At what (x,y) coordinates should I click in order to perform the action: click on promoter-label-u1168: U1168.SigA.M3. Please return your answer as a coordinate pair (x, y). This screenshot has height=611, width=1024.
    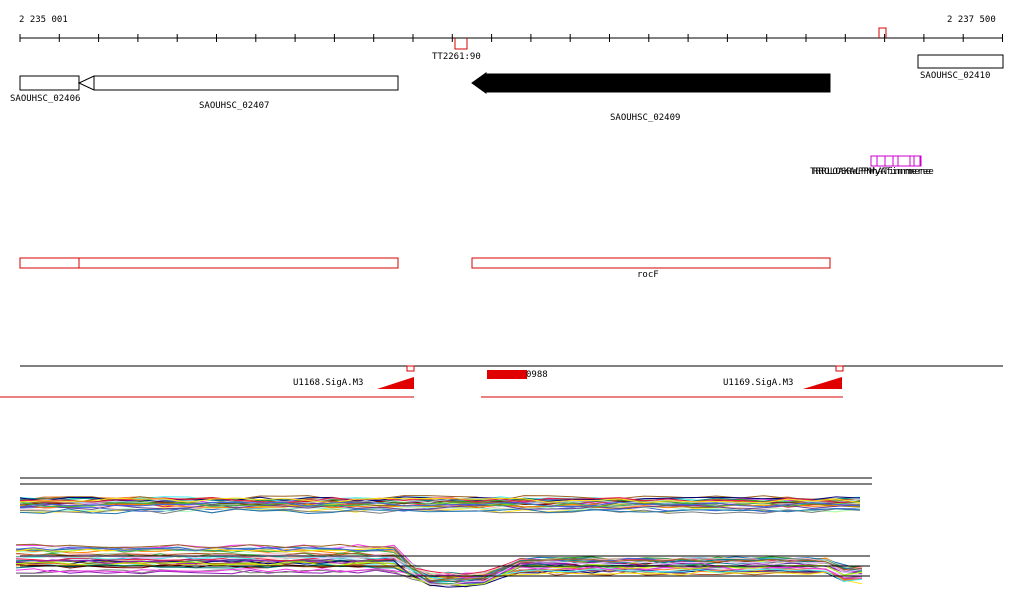
    Looking at the image, I should click on (328, 383).